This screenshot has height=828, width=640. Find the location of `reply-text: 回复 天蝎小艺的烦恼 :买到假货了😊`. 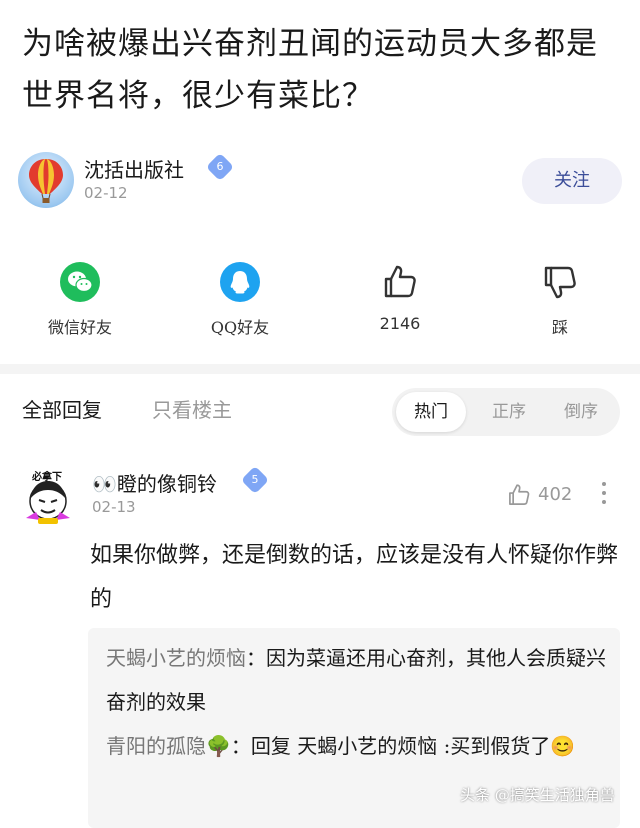

reply-text: 回复 天蝎小艺的烦恼 :买到假货了😊 is located at coordinates (413, 746).